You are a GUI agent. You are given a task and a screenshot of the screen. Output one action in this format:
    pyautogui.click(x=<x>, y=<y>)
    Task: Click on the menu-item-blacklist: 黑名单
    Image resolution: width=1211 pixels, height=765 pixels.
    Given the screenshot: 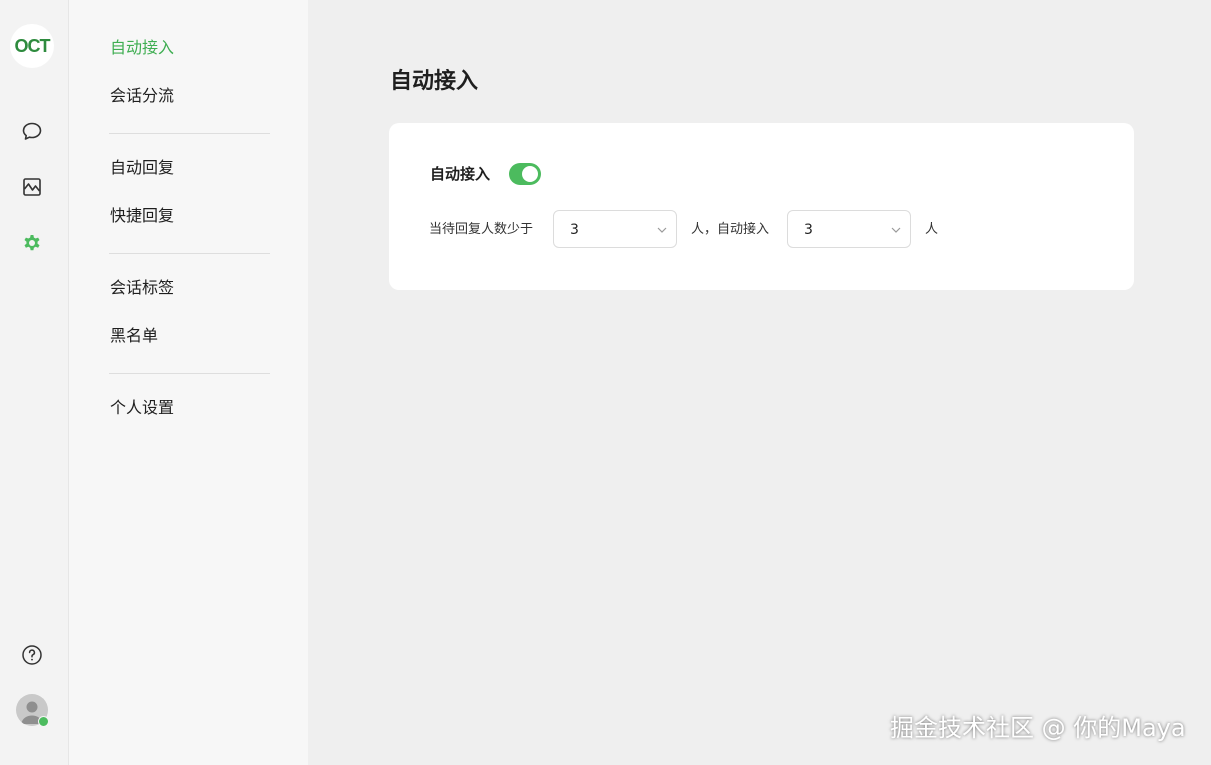 What is the action you would take?
    pyautogui.click(x=134, y=336)
    